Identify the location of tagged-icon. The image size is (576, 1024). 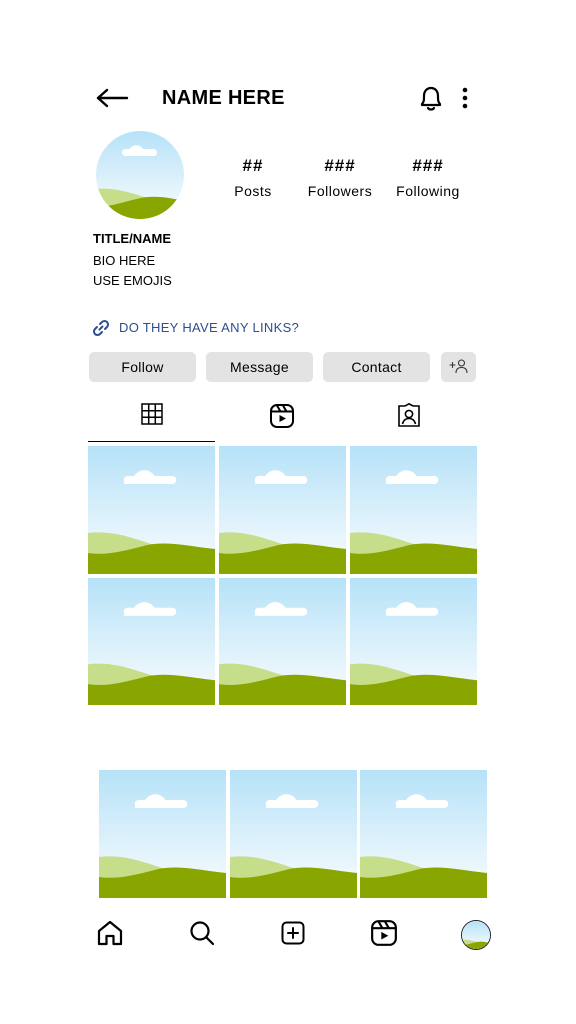
(409, 418).